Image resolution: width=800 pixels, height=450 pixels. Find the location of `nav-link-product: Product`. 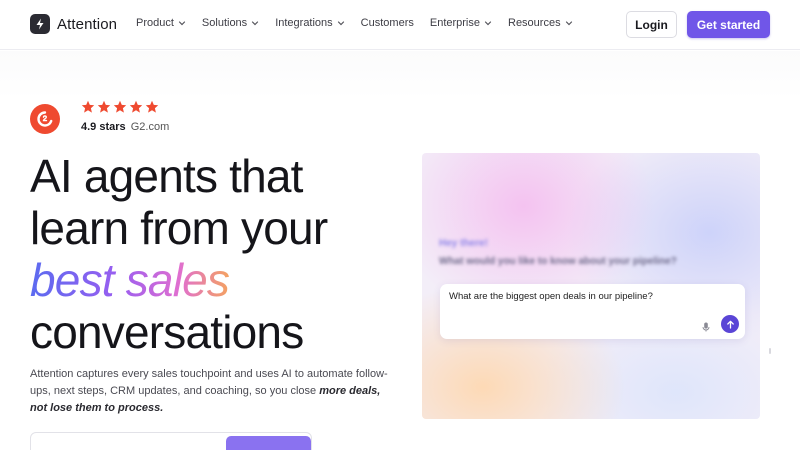

nav-link-product: Product is located at coordinates (161, 23).